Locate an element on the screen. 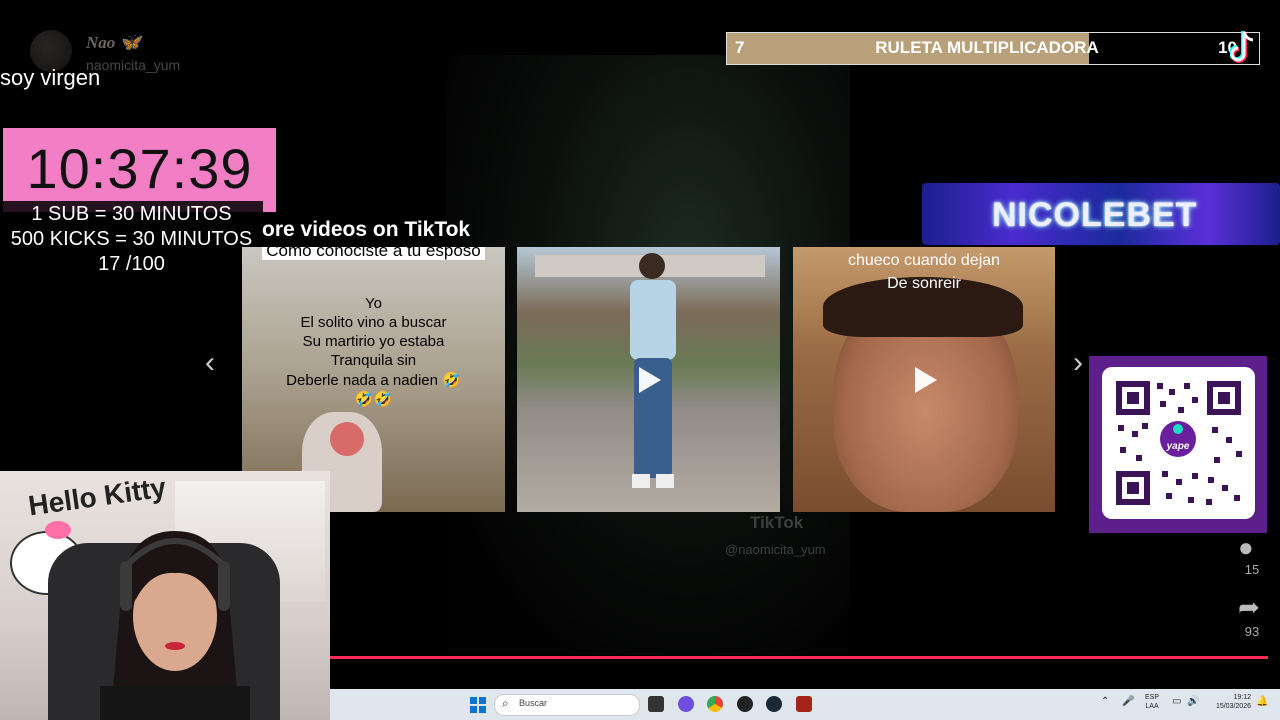 The height and width of the screenshot is (720, 1280). ruleta-bar: 7 RULETA MULTIPLICADORA 10 is located at coordinates (993, 48).